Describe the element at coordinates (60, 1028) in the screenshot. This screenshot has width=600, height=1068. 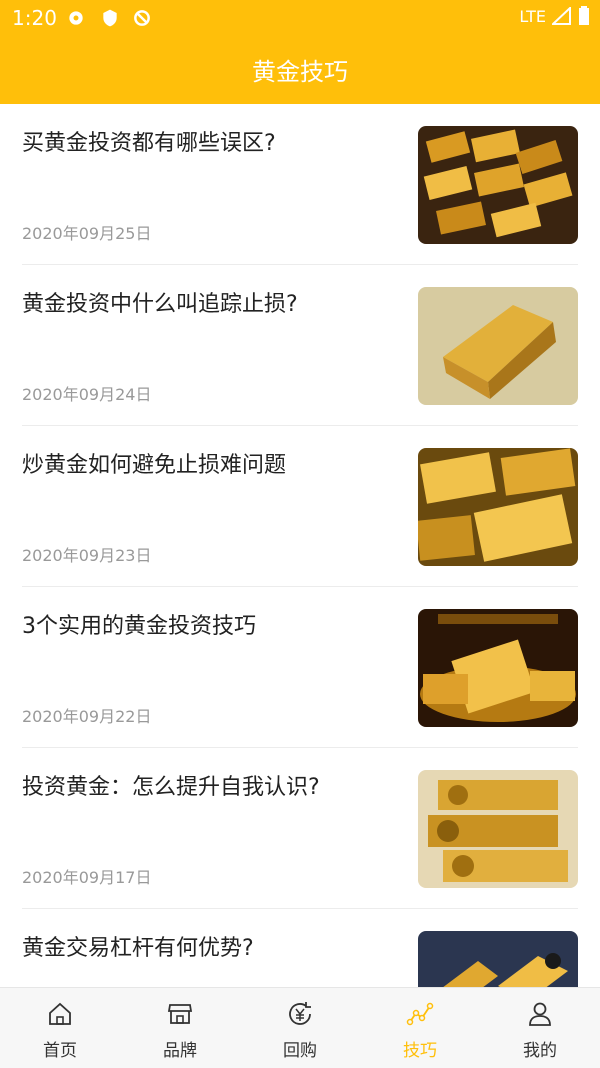
I see `tab-home: 首页` at that location.